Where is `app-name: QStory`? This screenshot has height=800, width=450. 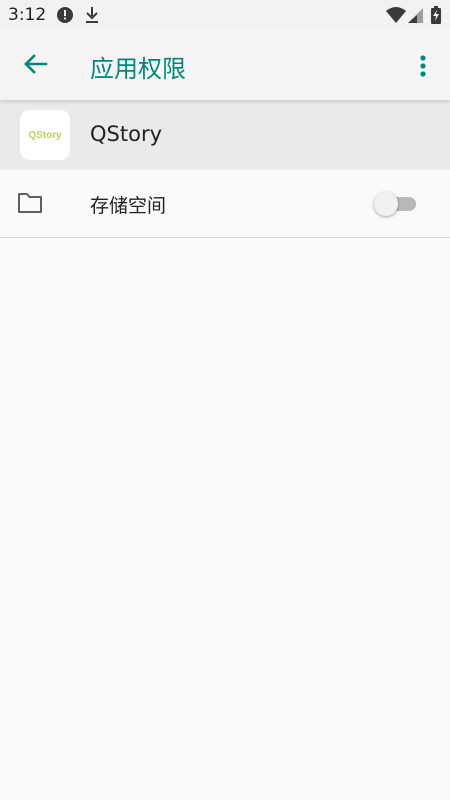
app-name: QStory is located at coordinates (126, 134).